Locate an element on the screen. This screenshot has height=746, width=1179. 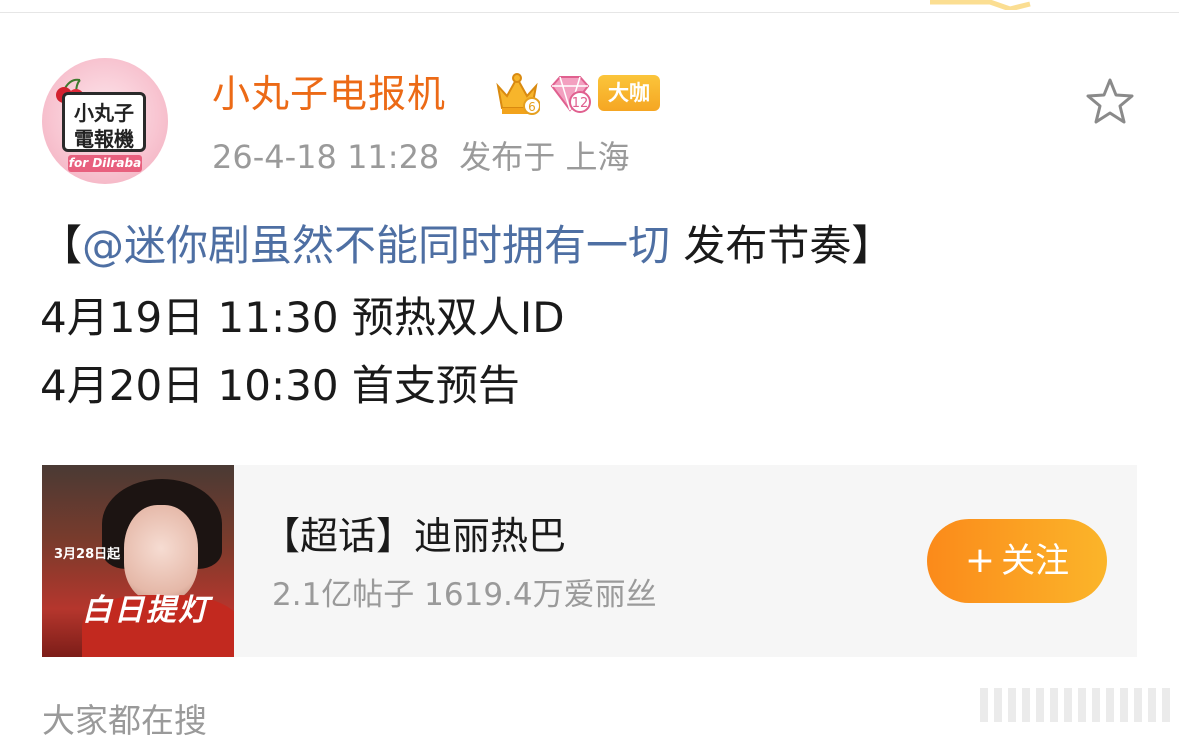
avatar: 小丸子 電報機 for Dilraba is located at coordinates (105, 121).